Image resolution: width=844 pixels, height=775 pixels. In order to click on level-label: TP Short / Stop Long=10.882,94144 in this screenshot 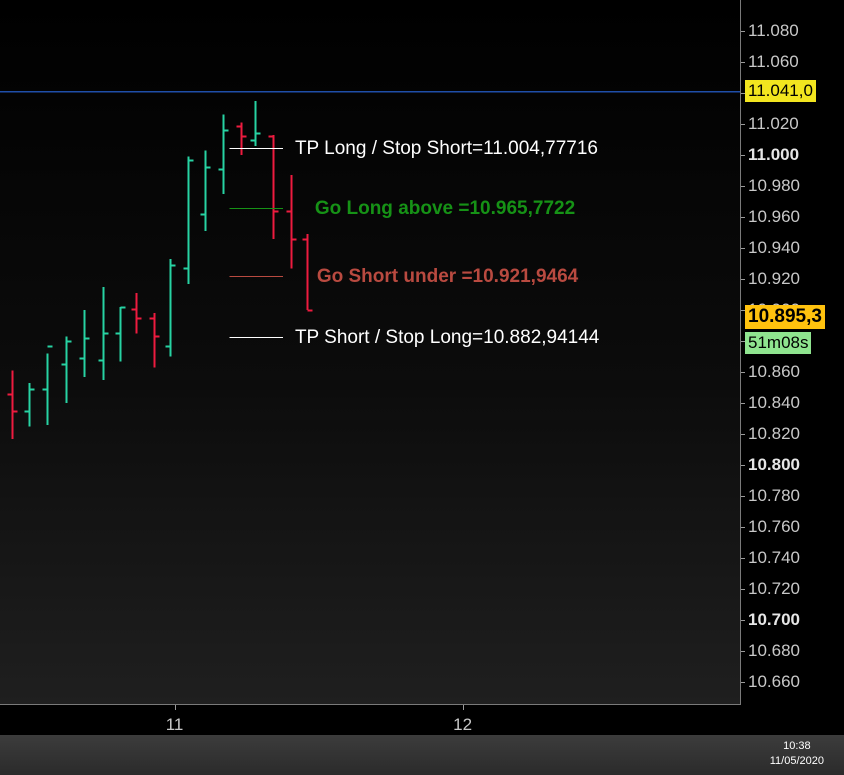, I will do `click(447, 337)`.